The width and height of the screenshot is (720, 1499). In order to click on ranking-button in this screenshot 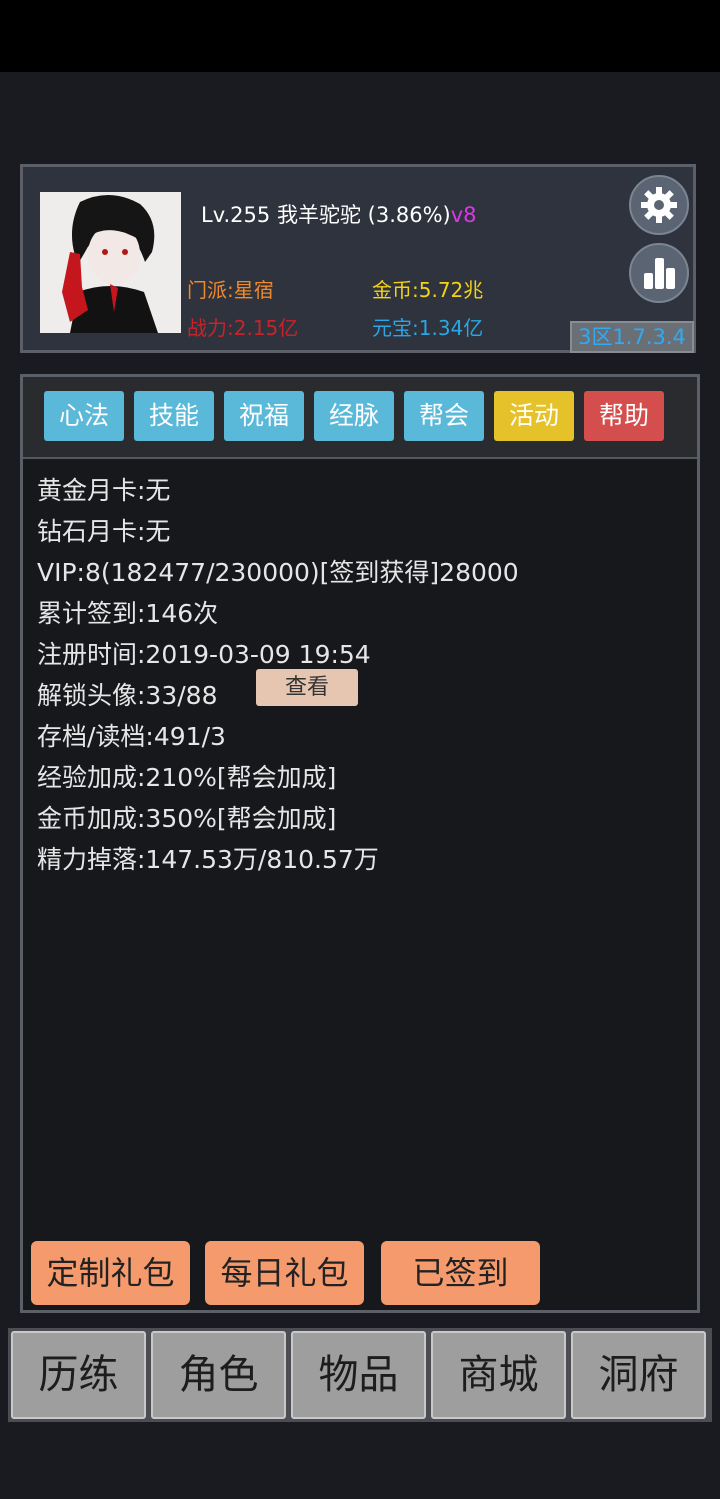, I will do `click(659, 273)`.